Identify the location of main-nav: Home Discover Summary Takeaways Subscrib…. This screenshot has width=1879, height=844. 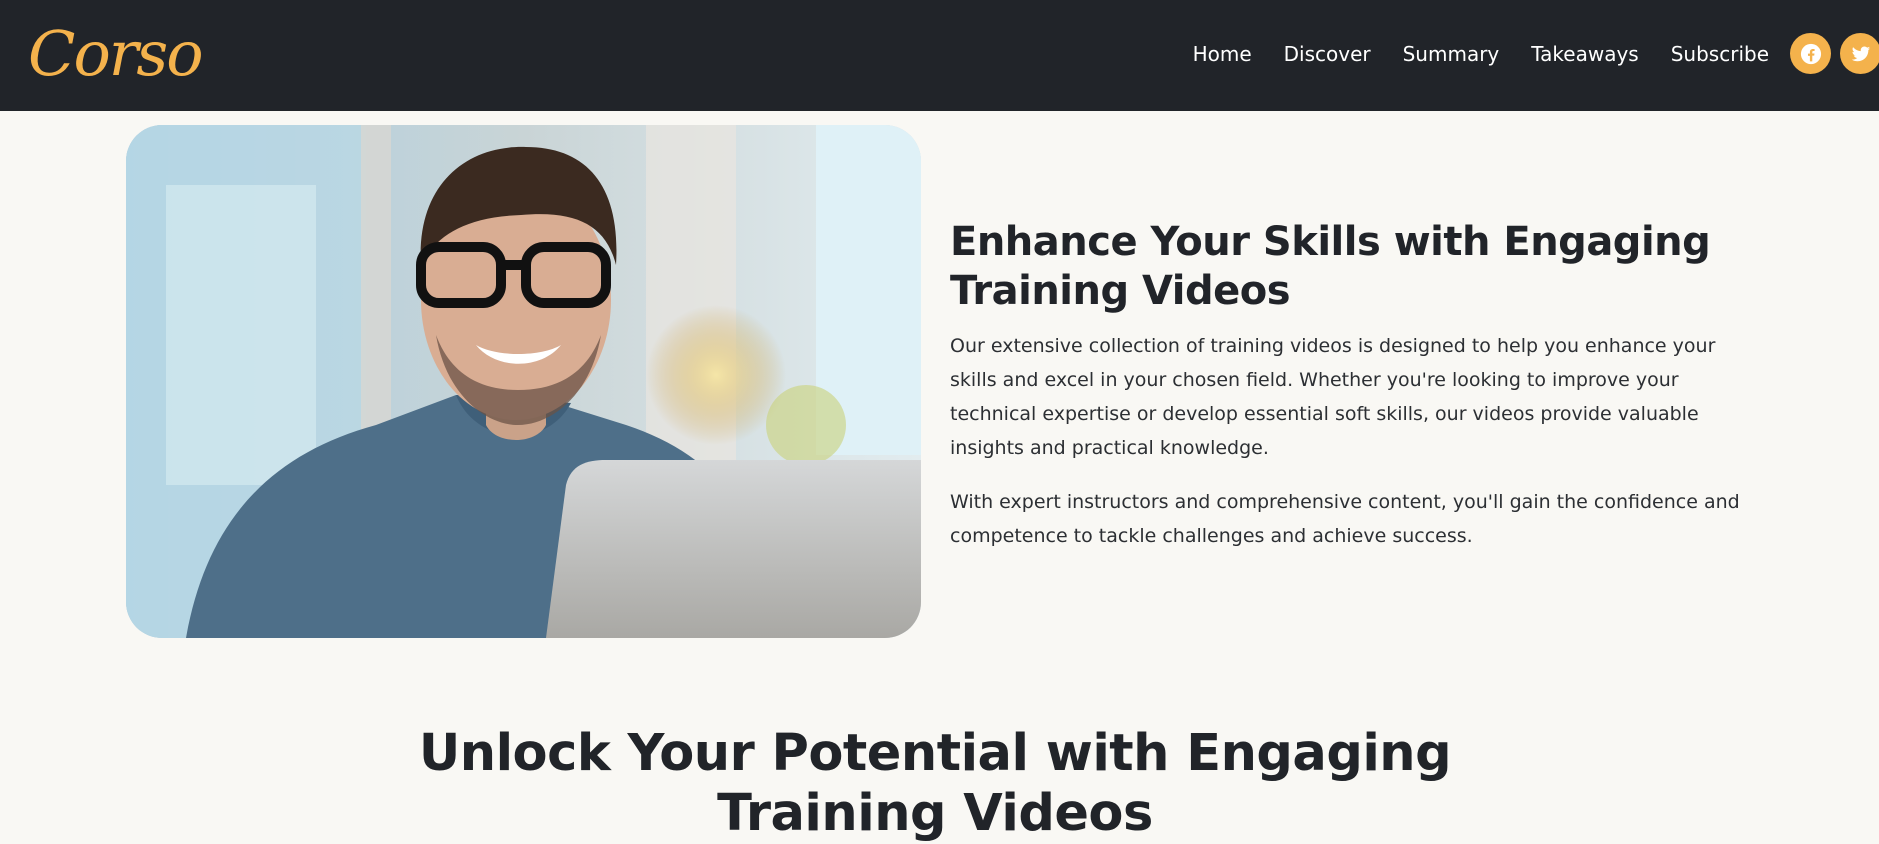
(1465, 54).